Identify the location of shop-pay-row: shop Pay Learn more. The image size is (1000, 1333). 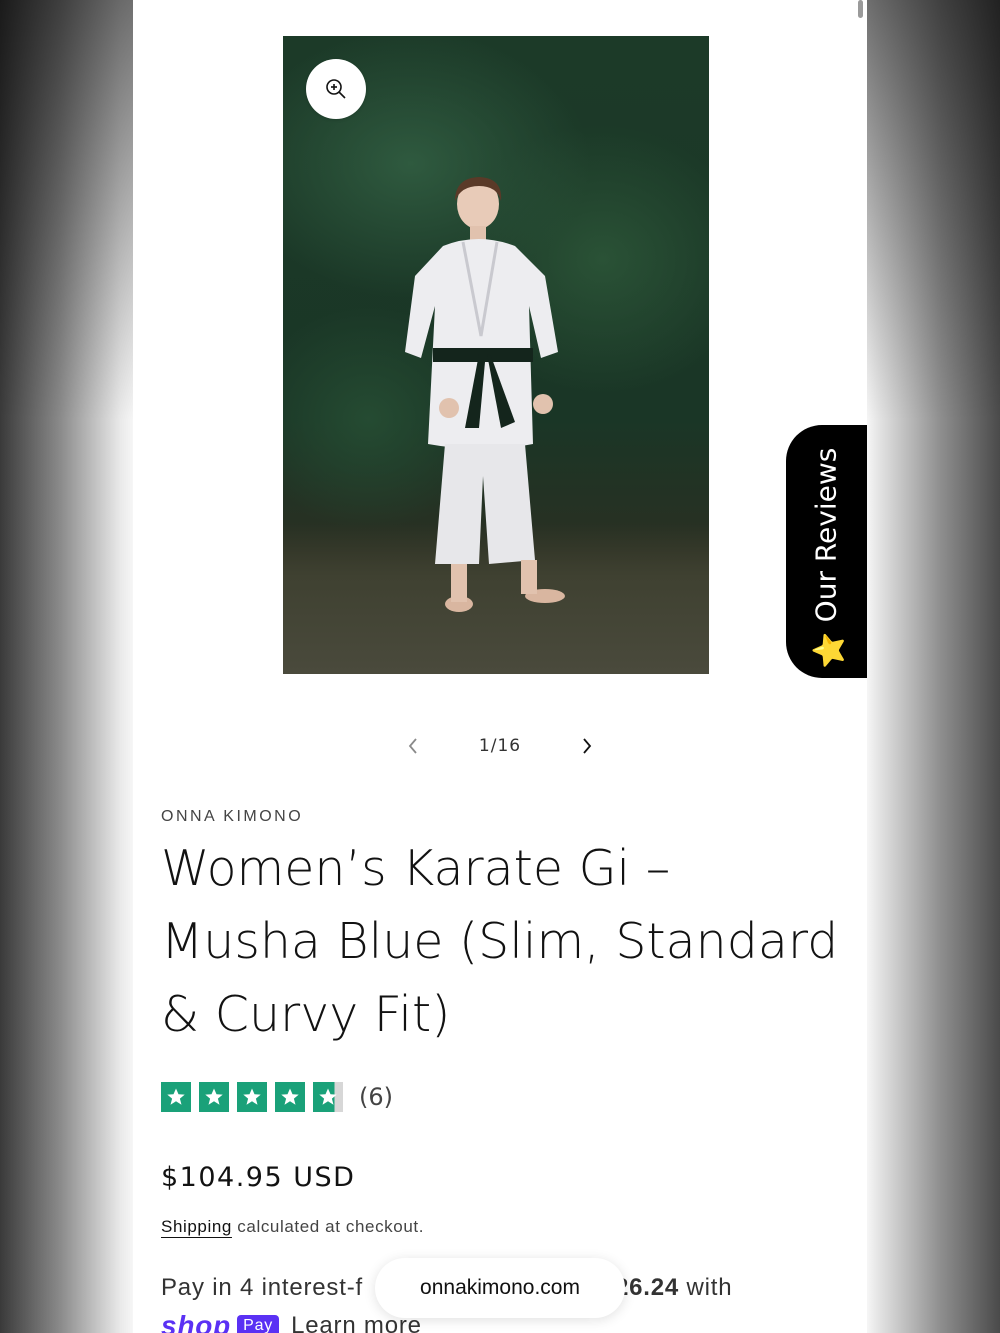
(291, 1321).